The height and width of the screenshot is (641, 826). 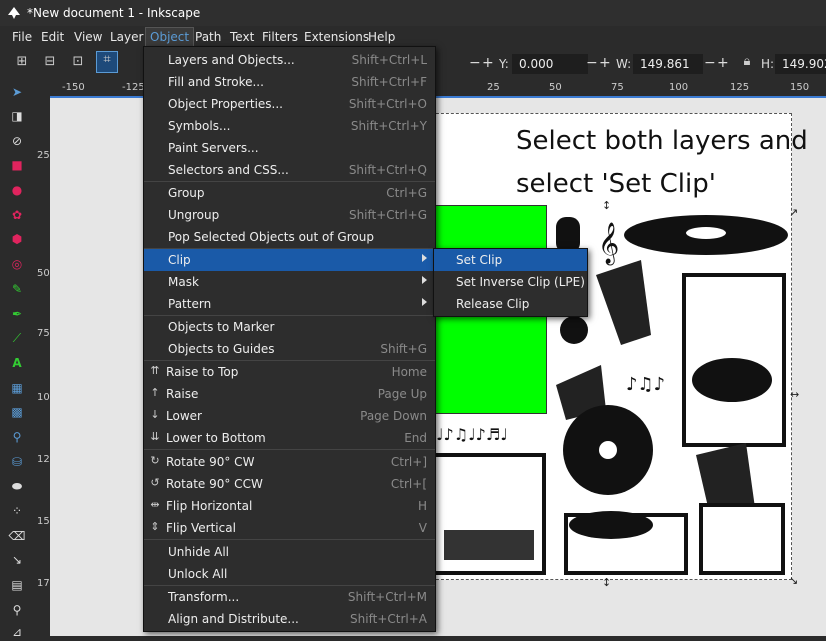 I want to click on ruler-tick: 125, so click(x=740, y=87).